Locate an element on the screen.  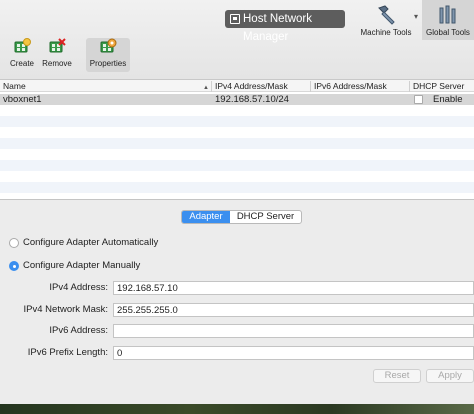
table-row: vboxnet1 192.168.57.10/24 Enable is located at coordinates (237, 99).